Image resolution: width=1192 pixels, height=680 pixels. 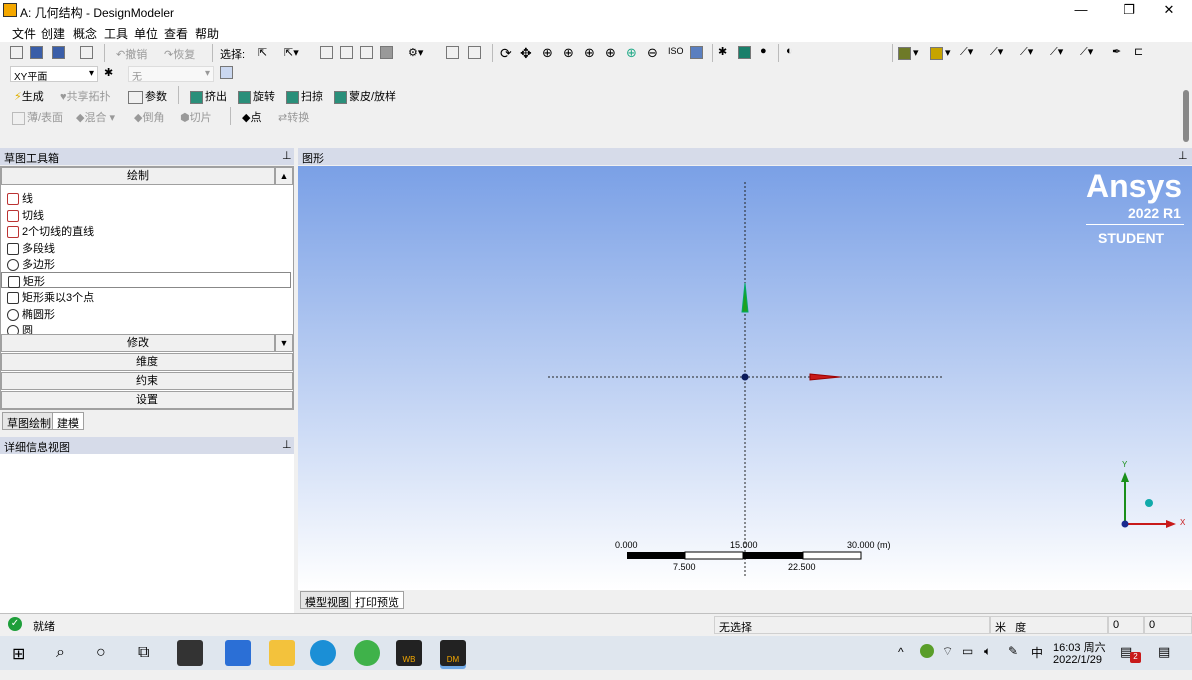 I want to click on generate-button: ⚡生成, so click(x=29, y=96).